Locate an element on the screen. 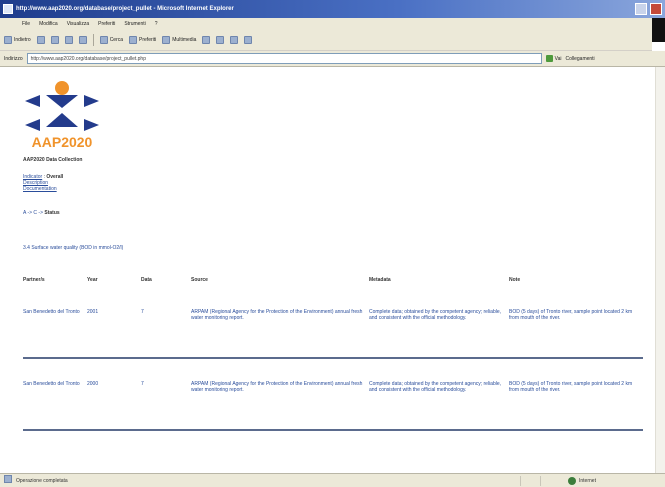  search-button: Cerca is located at coordinates (111, 40).